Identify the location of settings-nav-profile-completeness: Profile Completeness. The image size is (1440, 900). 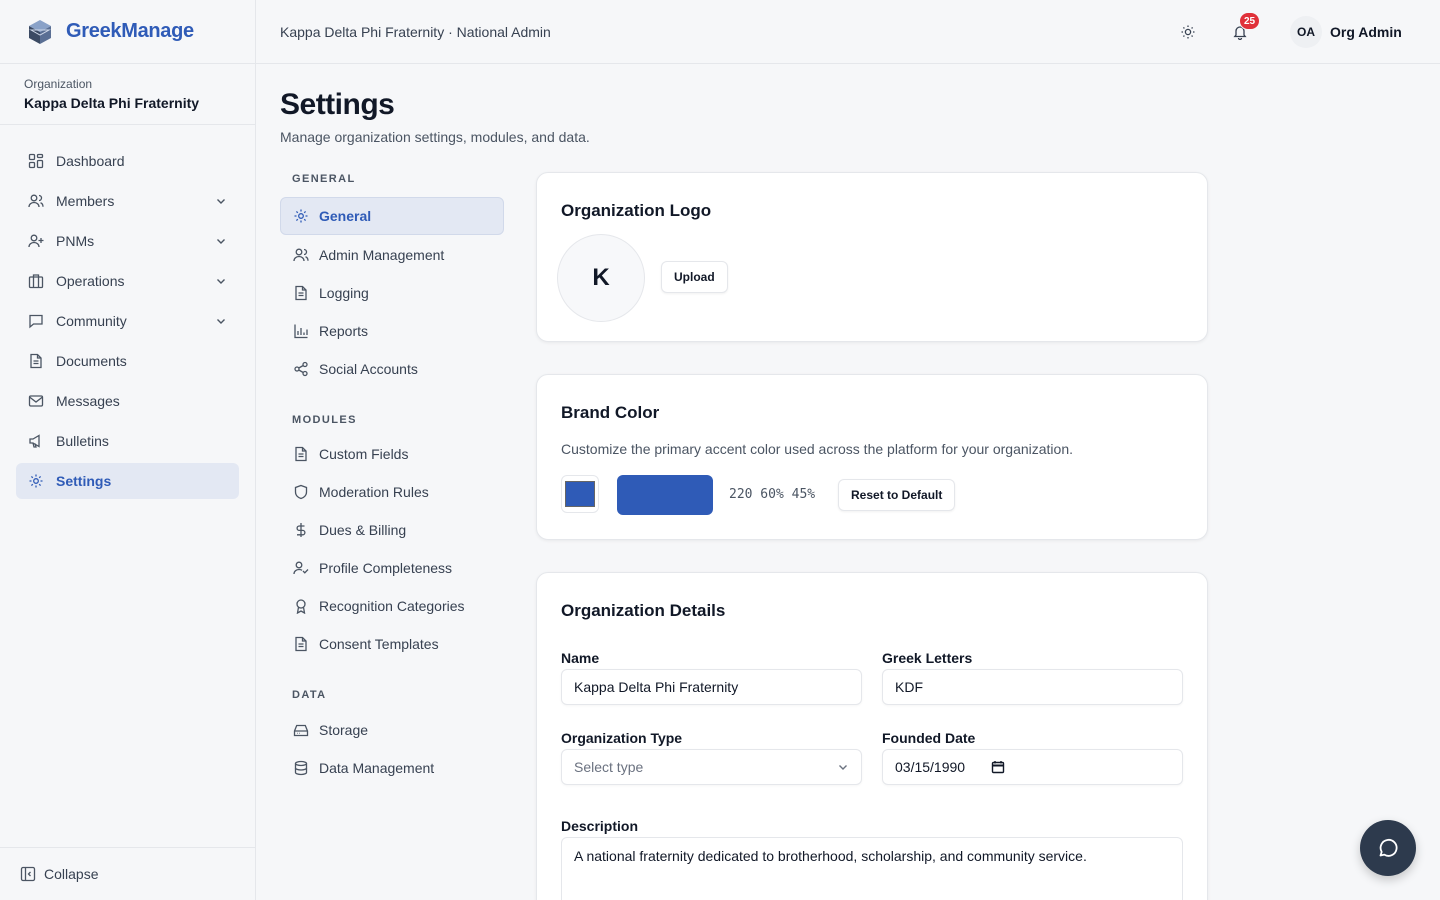
(392, 568).